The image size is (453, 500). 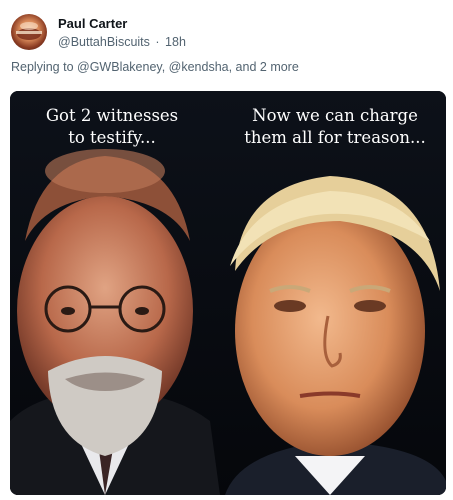 I want to click on post-meta: @ButtahBiscuits · 18h, so click(x=122, y=42).